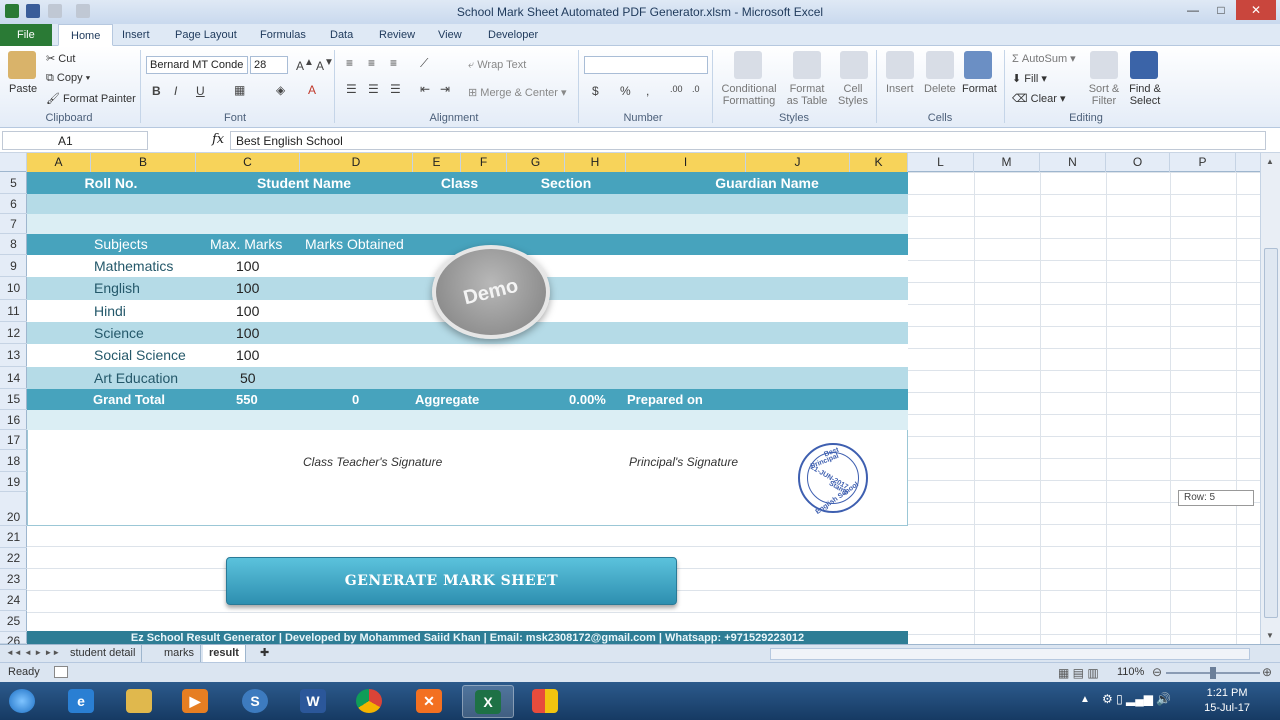 This screenshot has height=720, width=1280. What do you see at coordinates (305, 65) in the screenshot?
I see `grow-font-icon: A▲` at bounding box center [305, 65].